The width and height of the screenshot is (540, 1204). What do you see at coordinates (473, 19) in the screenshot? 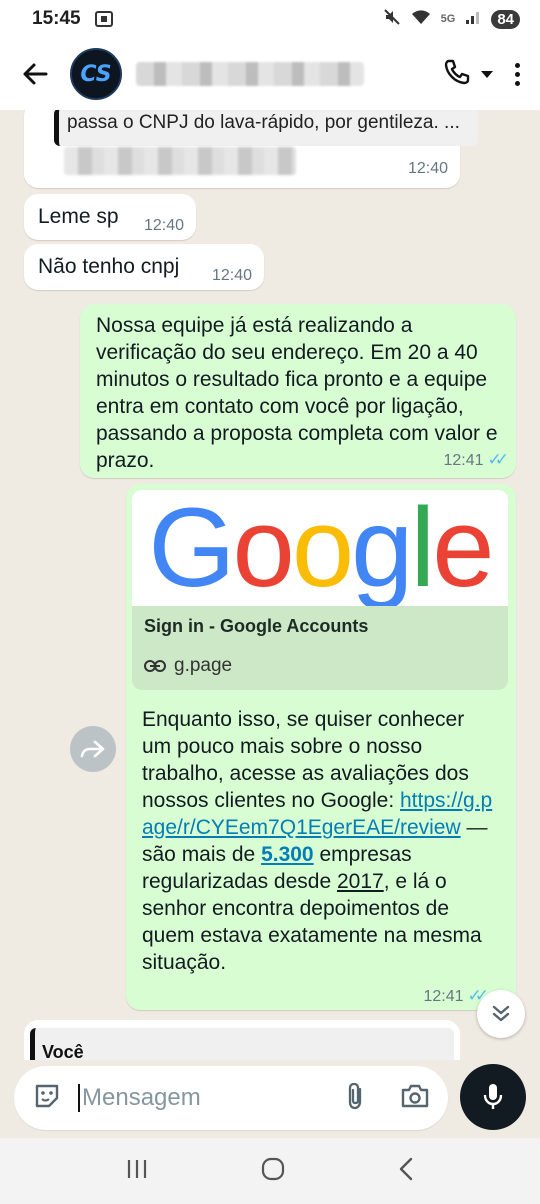
I see `signal-icon` at bounding box center [473, 19].